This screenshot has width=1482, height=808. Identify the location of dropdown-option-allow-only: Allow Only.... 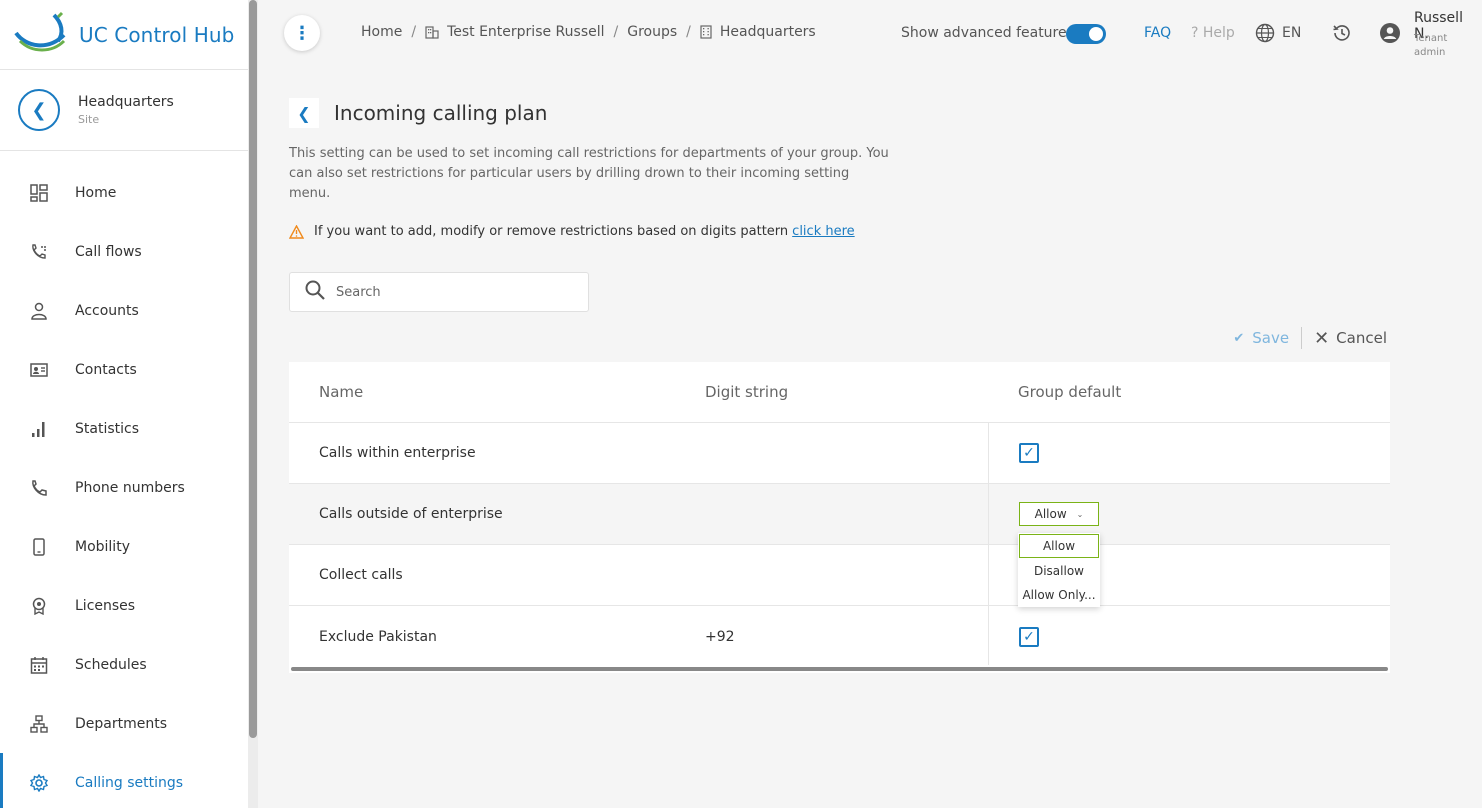
(1059, 595).